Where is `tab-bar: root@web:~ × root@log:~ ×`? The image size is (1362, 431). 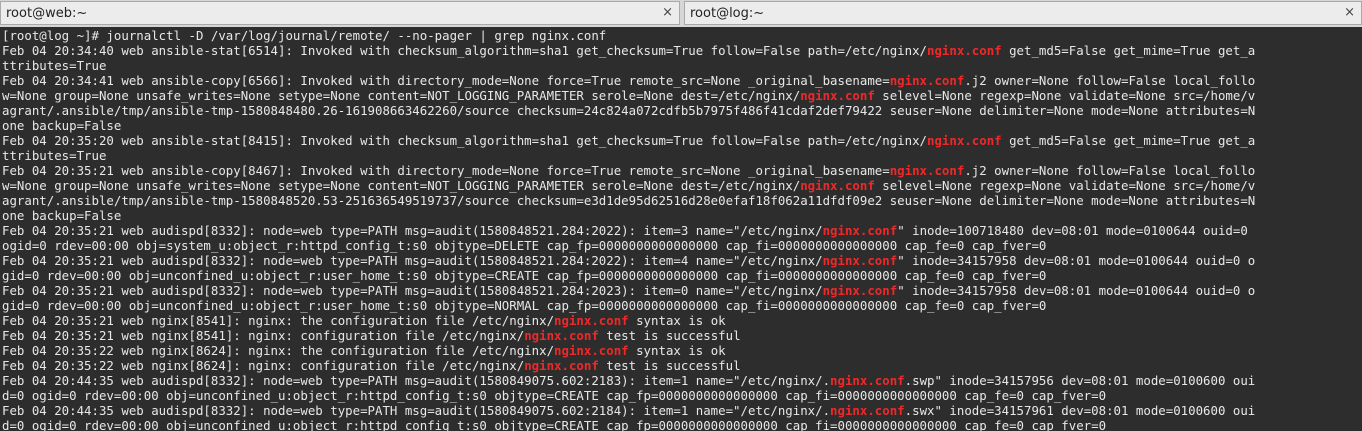 tab-bar: root@web:~ × root@log:~ × is located at coordinates (681, 13).